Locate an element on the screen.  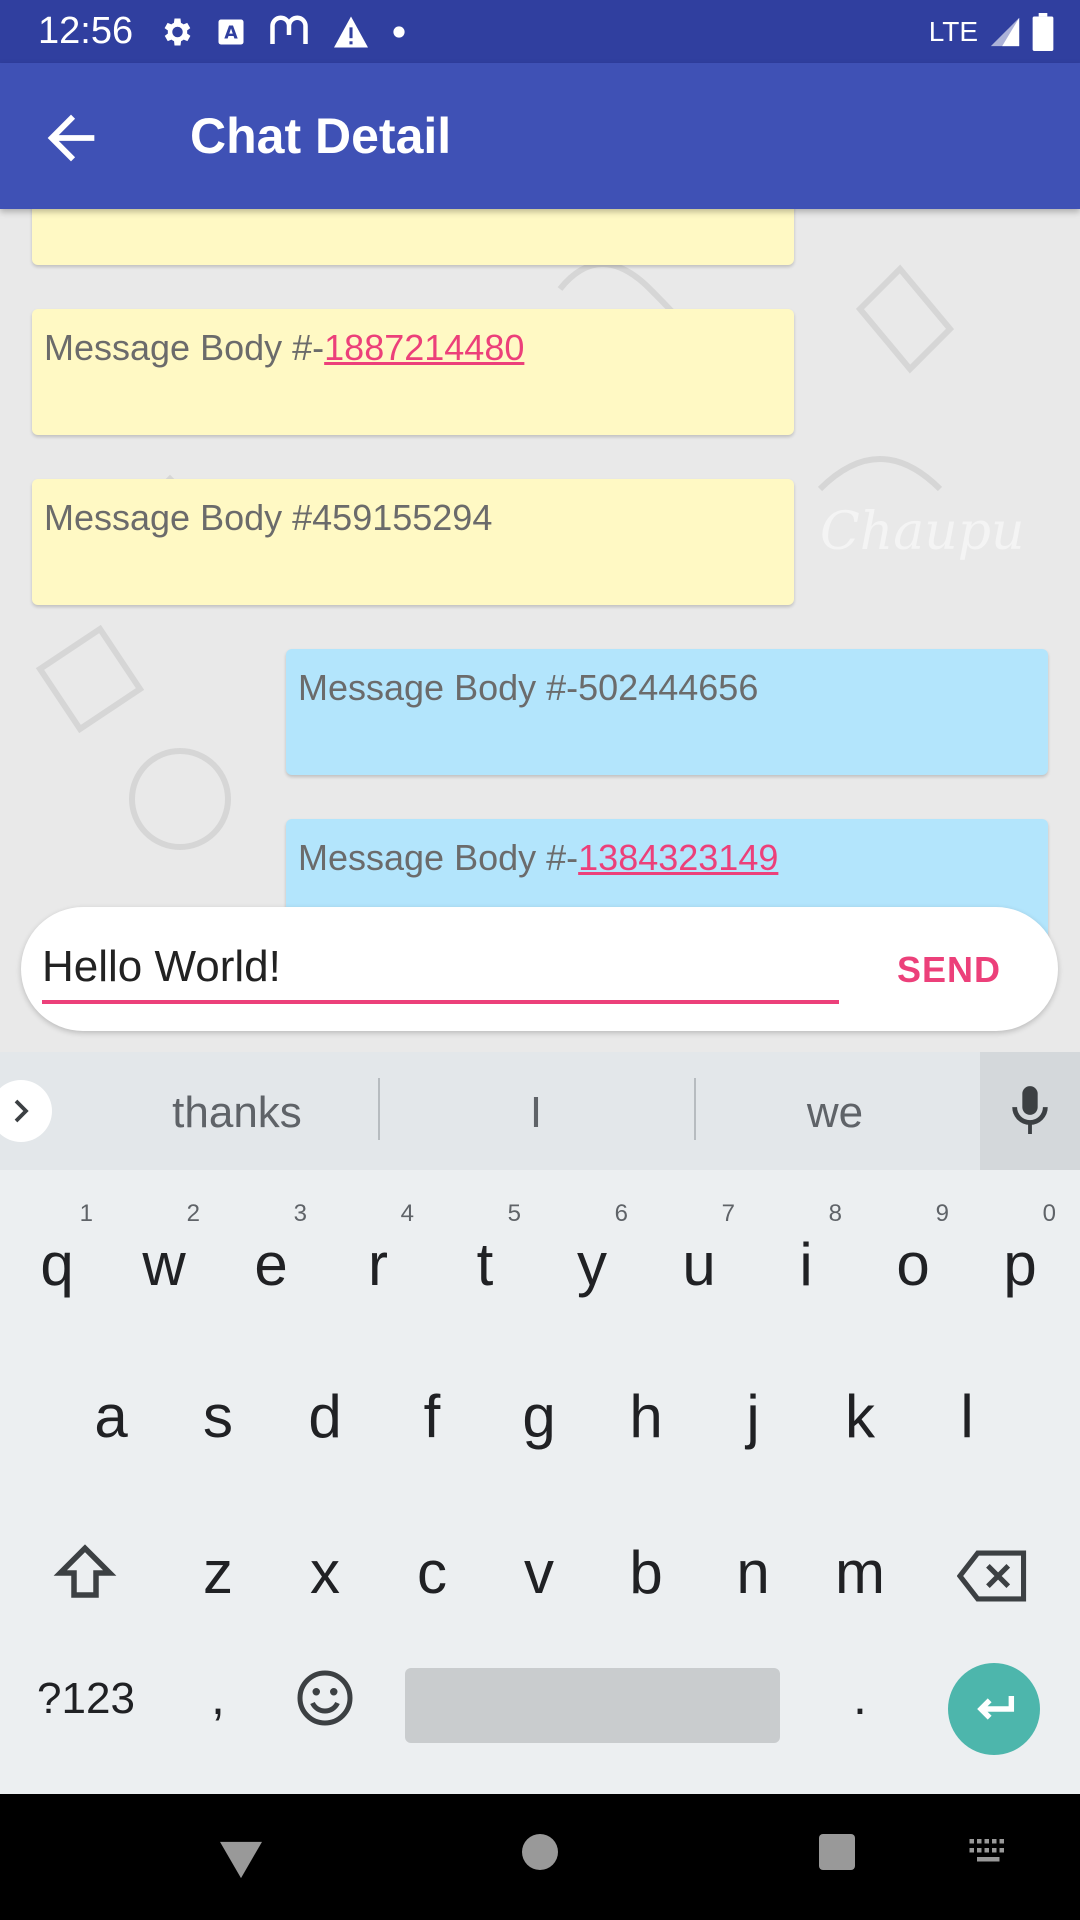
message-input is located at coordinates (429, 967).